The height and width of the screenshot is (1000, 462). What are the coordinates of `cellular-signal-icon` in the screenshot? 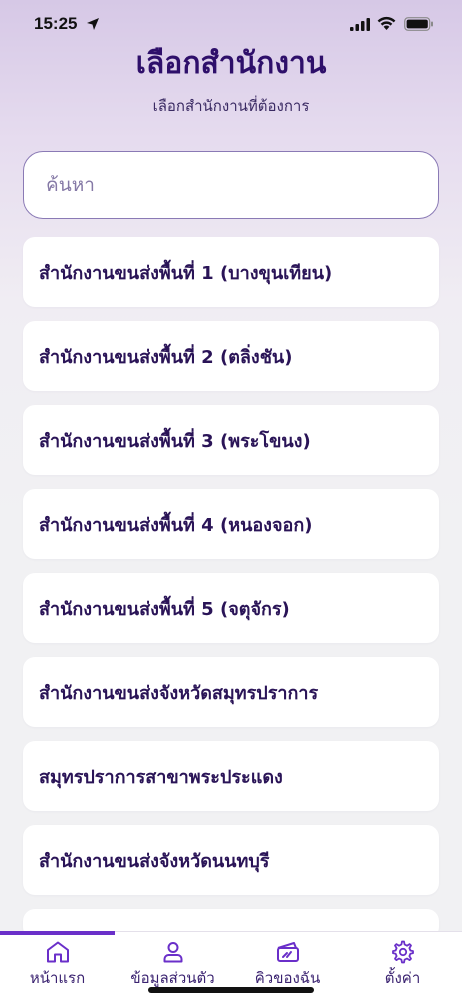 It's located at (360, 24).